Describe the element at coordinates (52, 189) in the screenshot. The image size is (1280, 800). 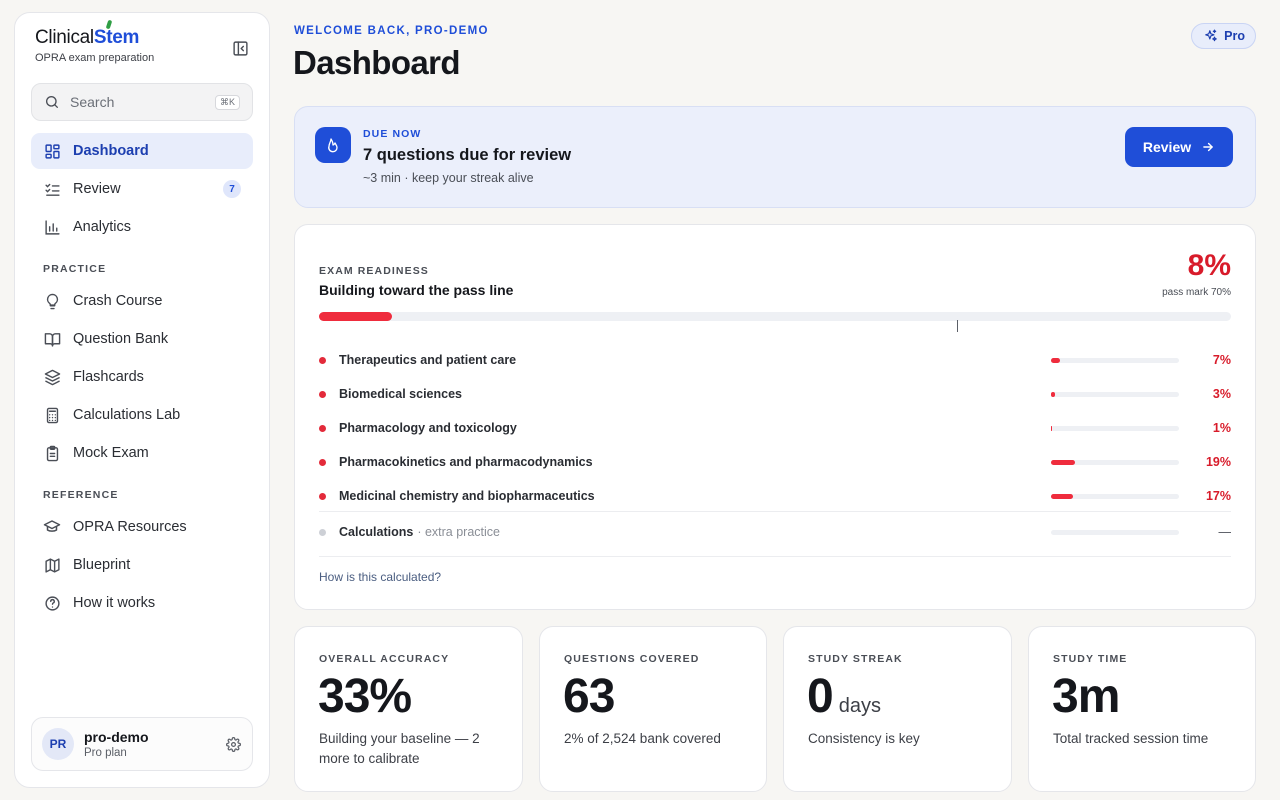
I see `checklist-icon` at that location.